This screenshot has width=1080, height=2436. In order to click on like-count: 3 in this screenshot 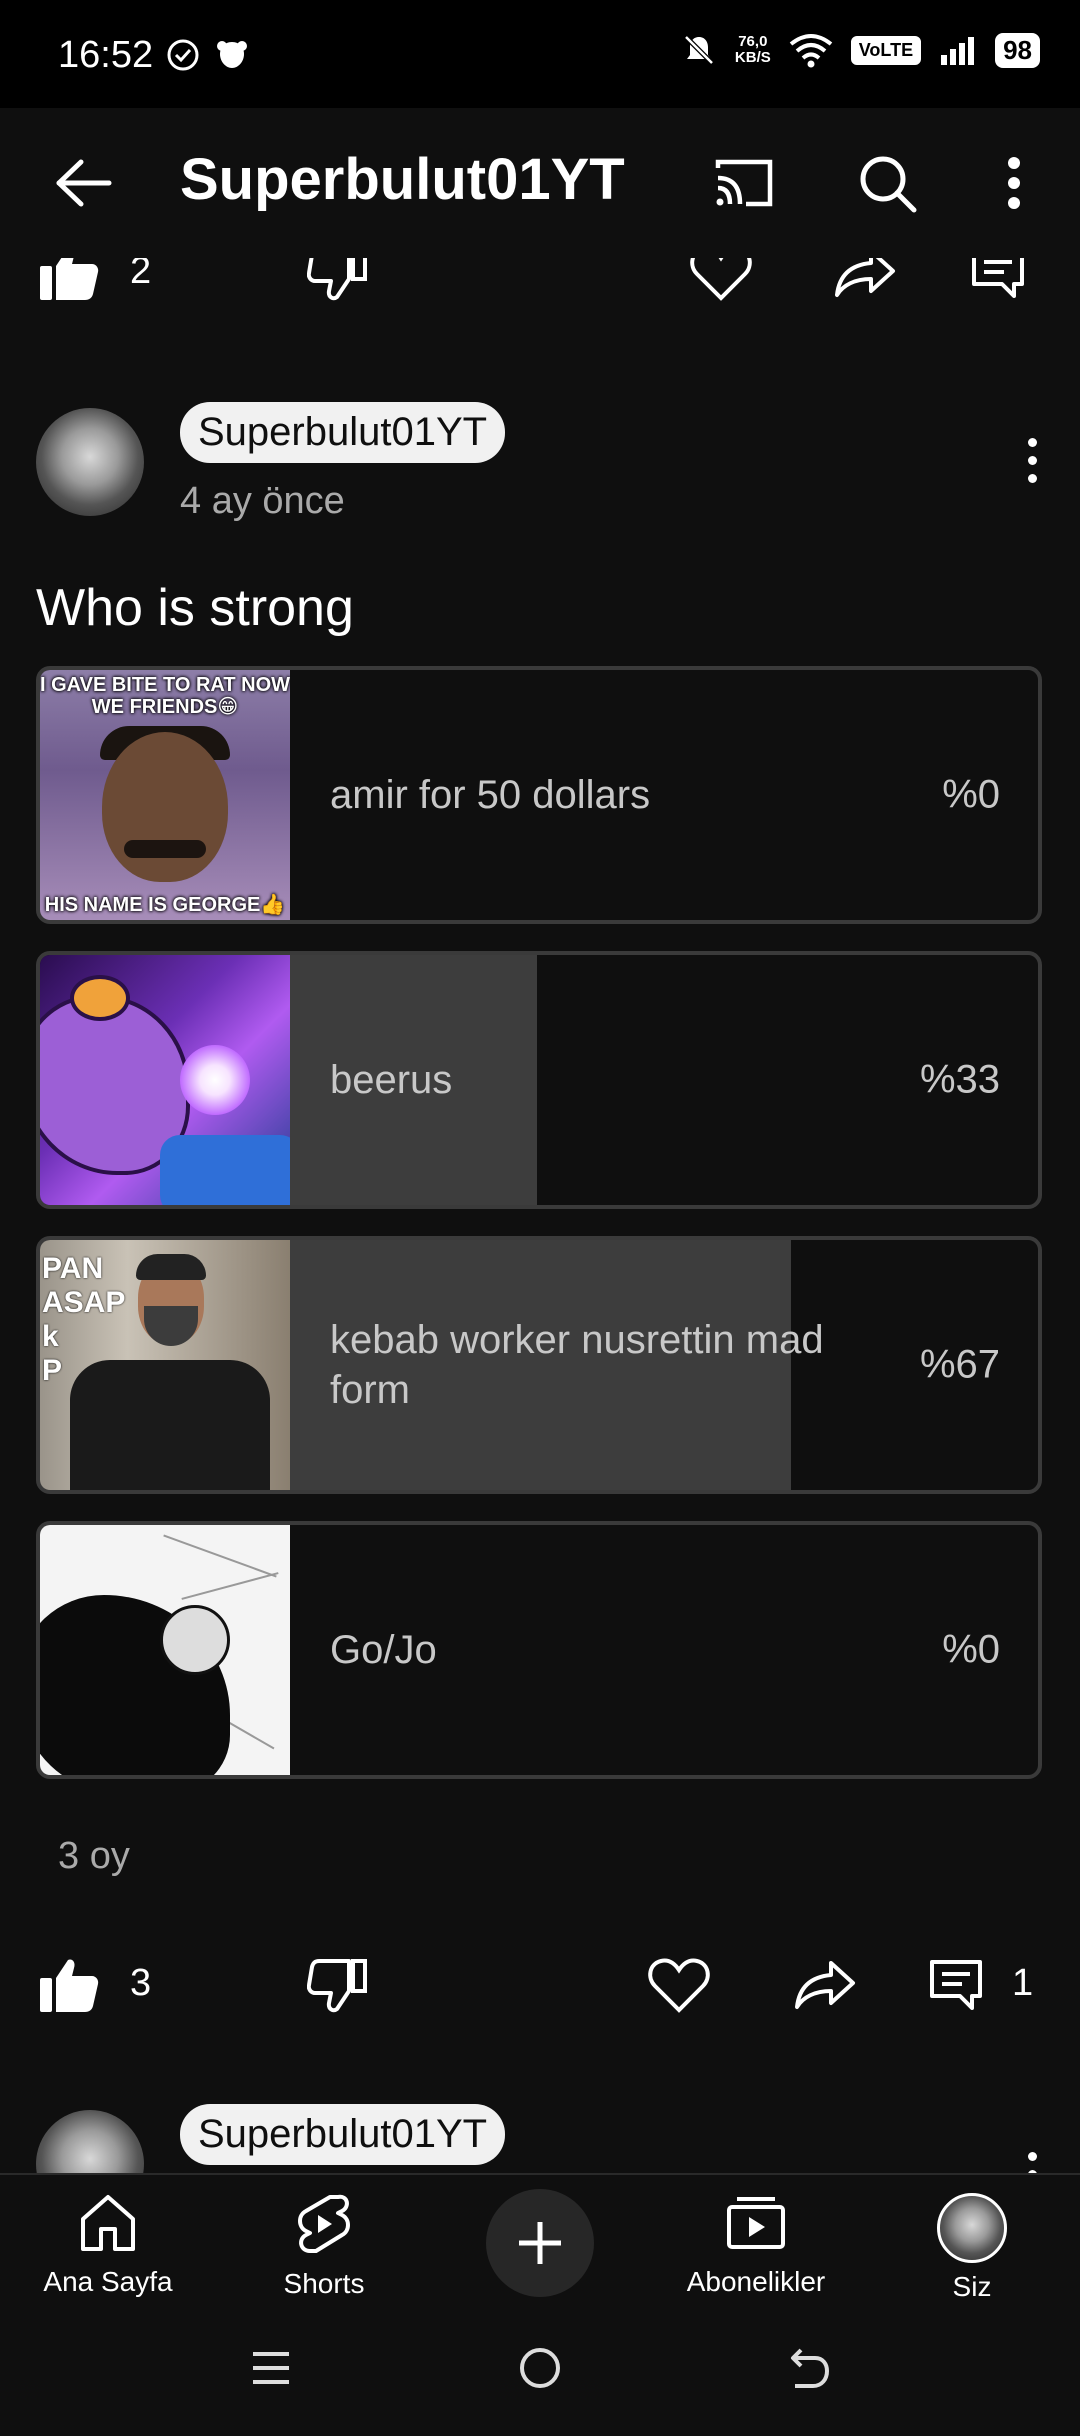, I will do `click(141, 1983)`.